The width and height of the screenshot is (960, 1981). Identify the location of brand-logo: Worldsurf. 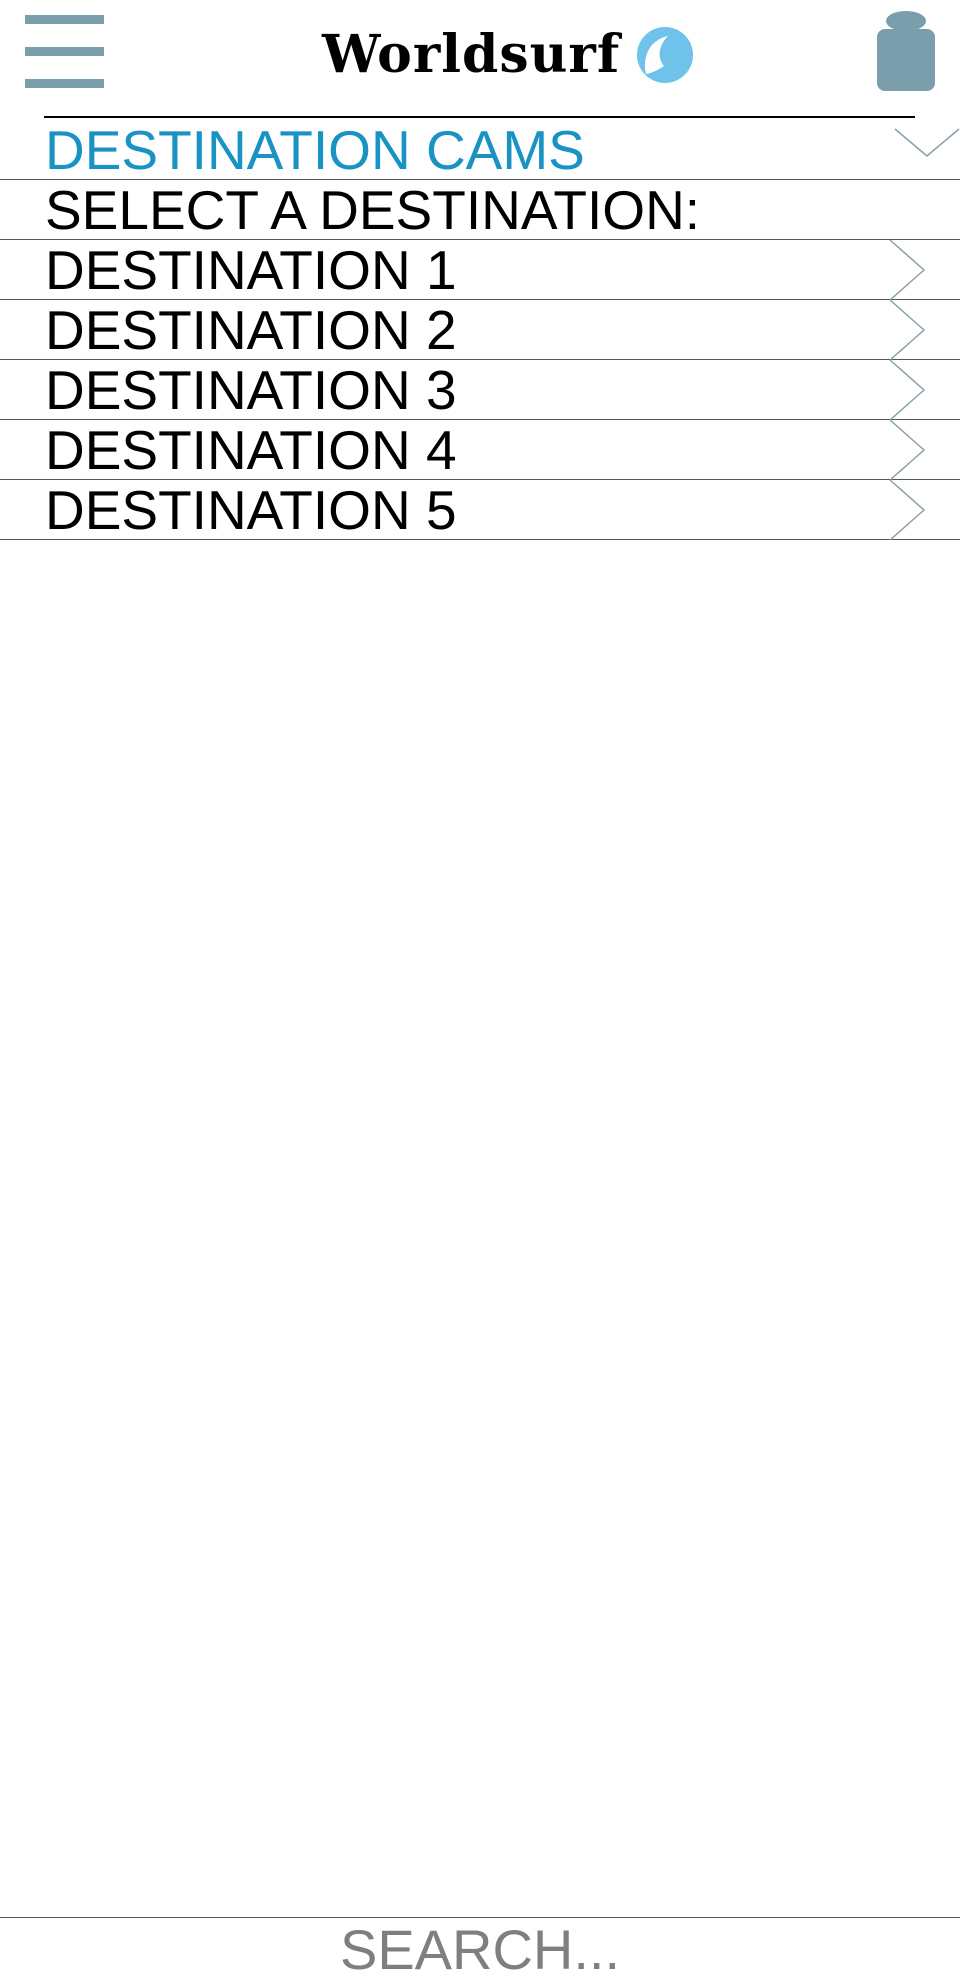
(508, 55).